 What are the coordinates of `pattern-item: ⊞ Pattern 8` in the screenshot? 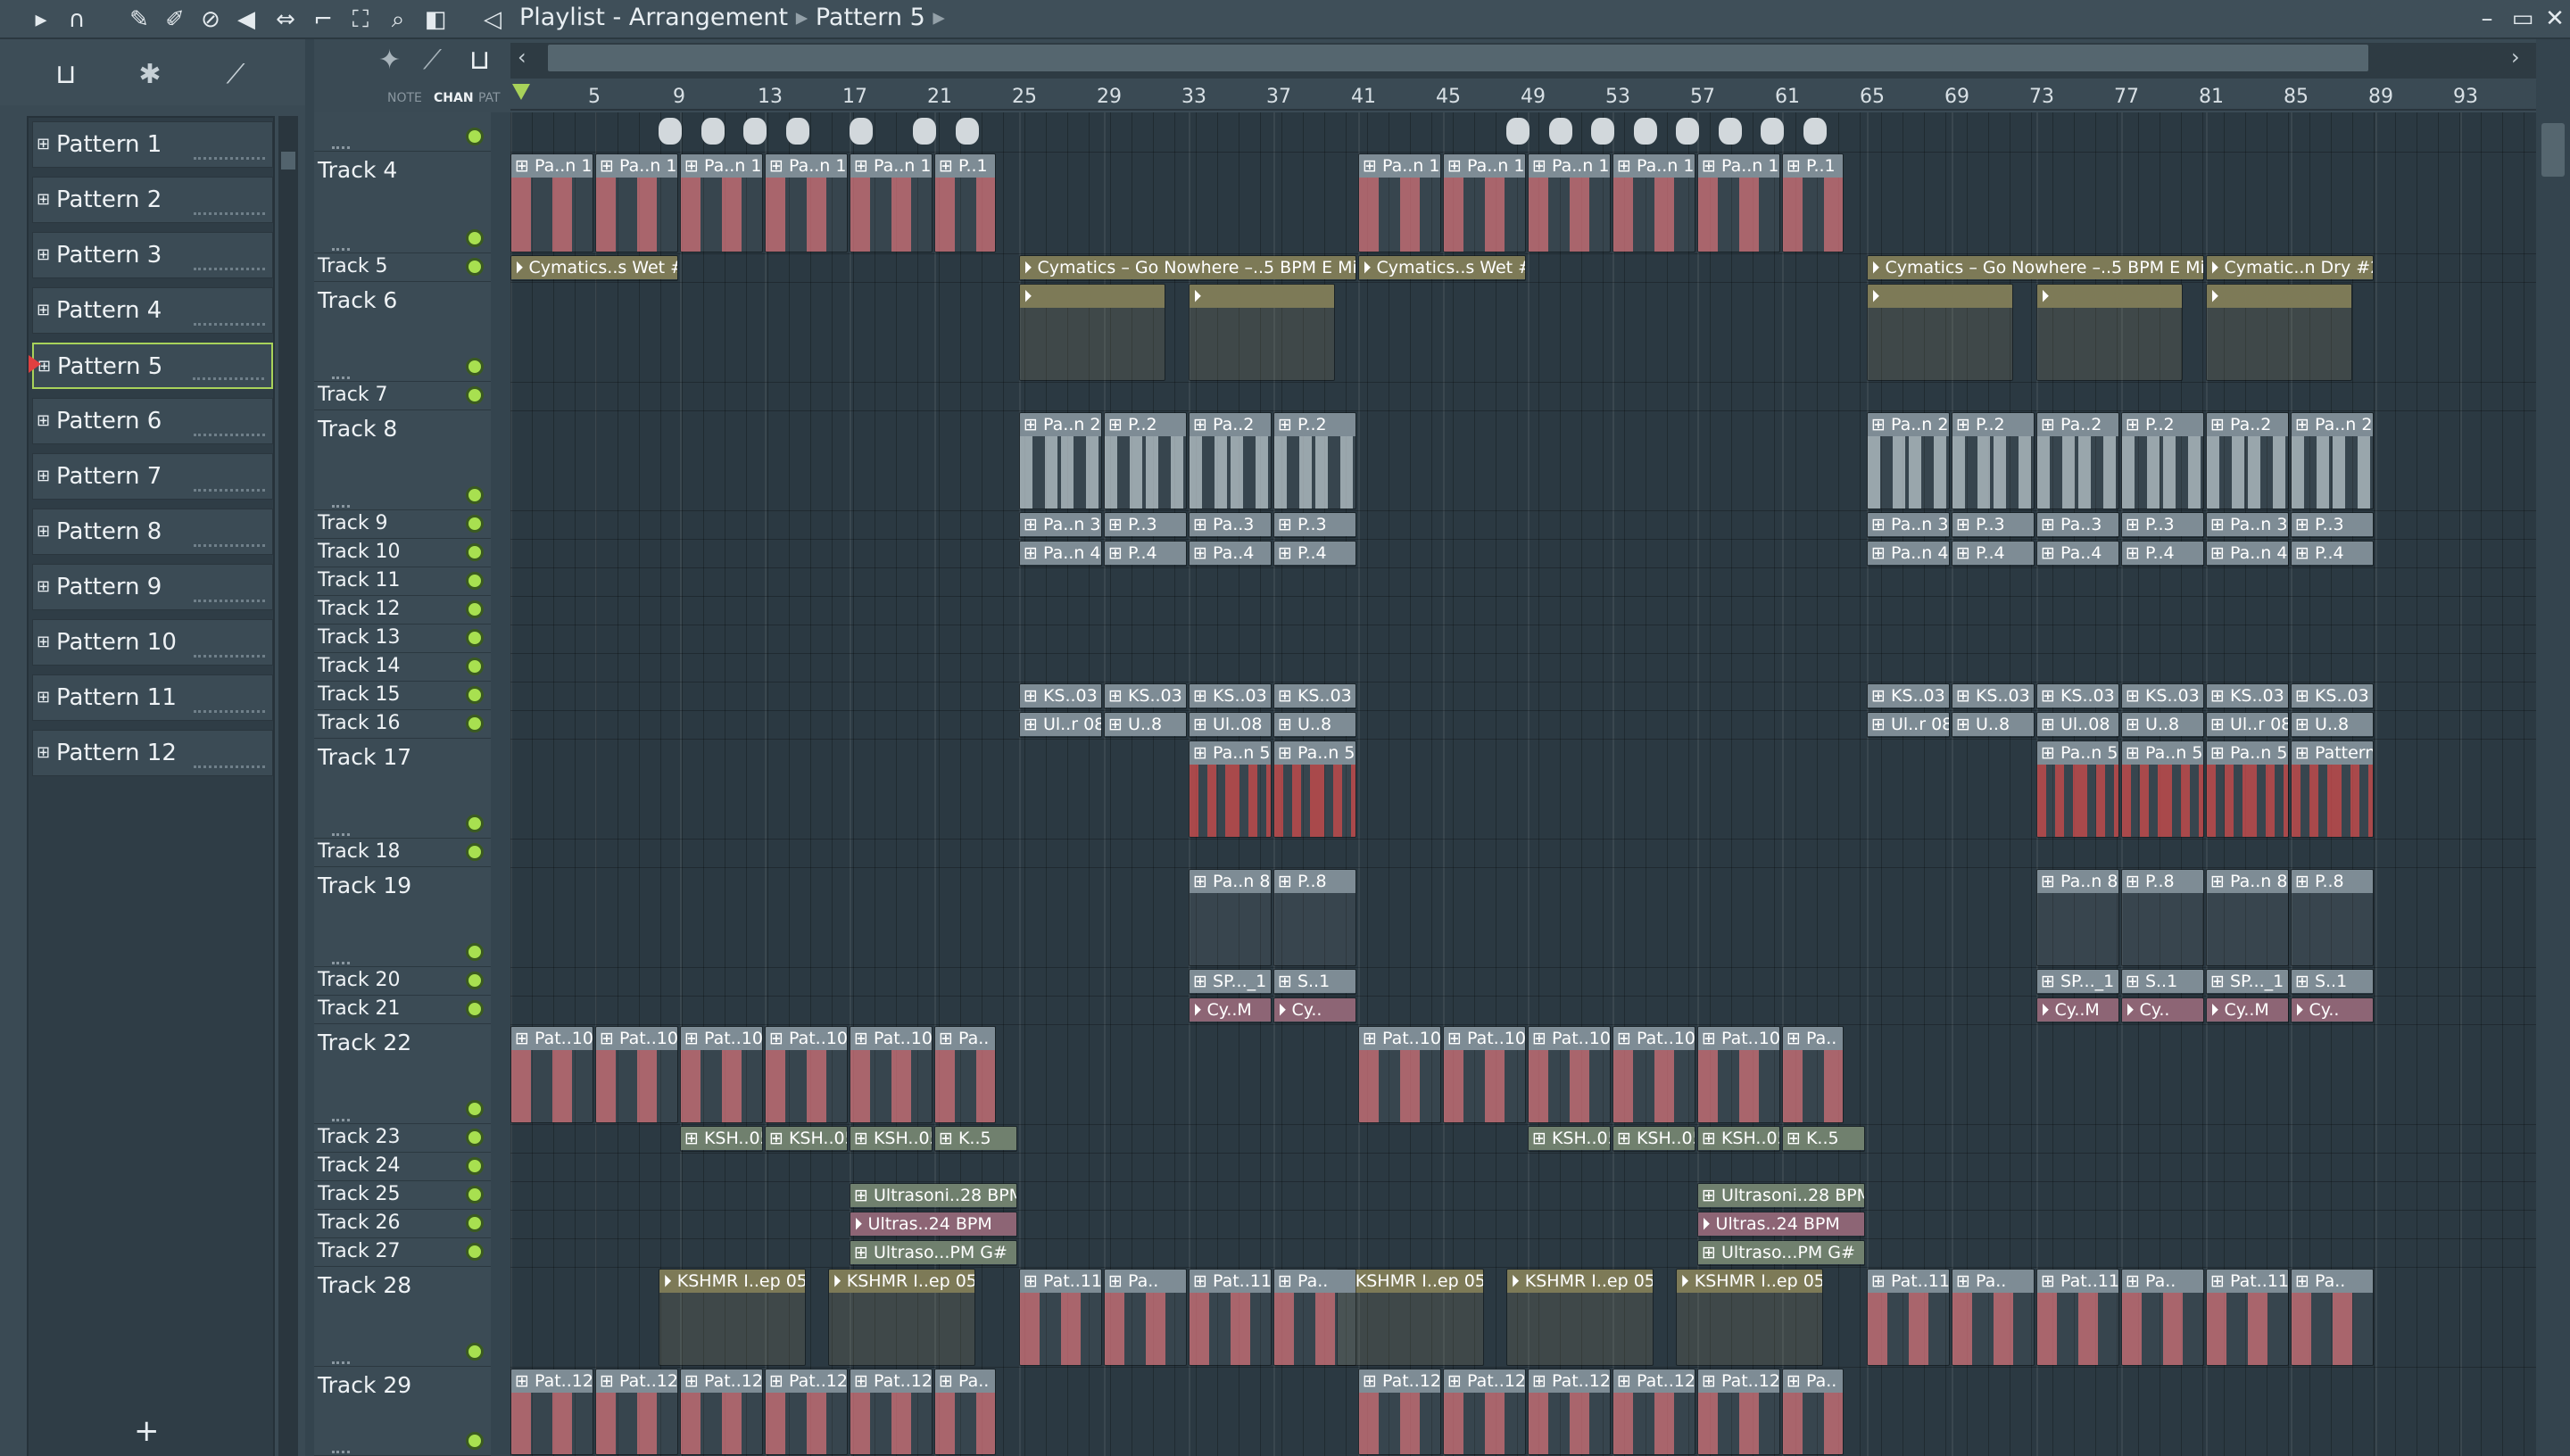 It's located at (152, 532).